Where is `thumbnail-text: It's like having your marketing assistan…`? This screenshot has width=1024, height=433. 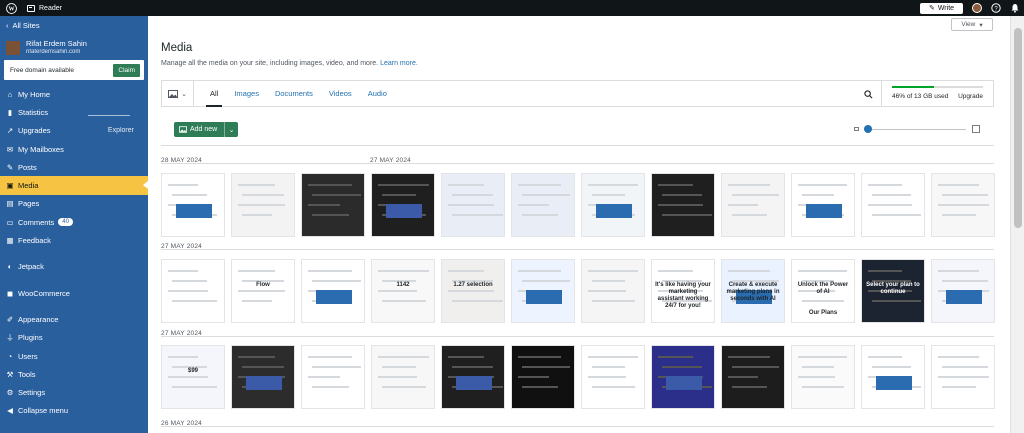 thumbnail-text: It's like having your marketing assistan… is located at coordinates (683, 295).